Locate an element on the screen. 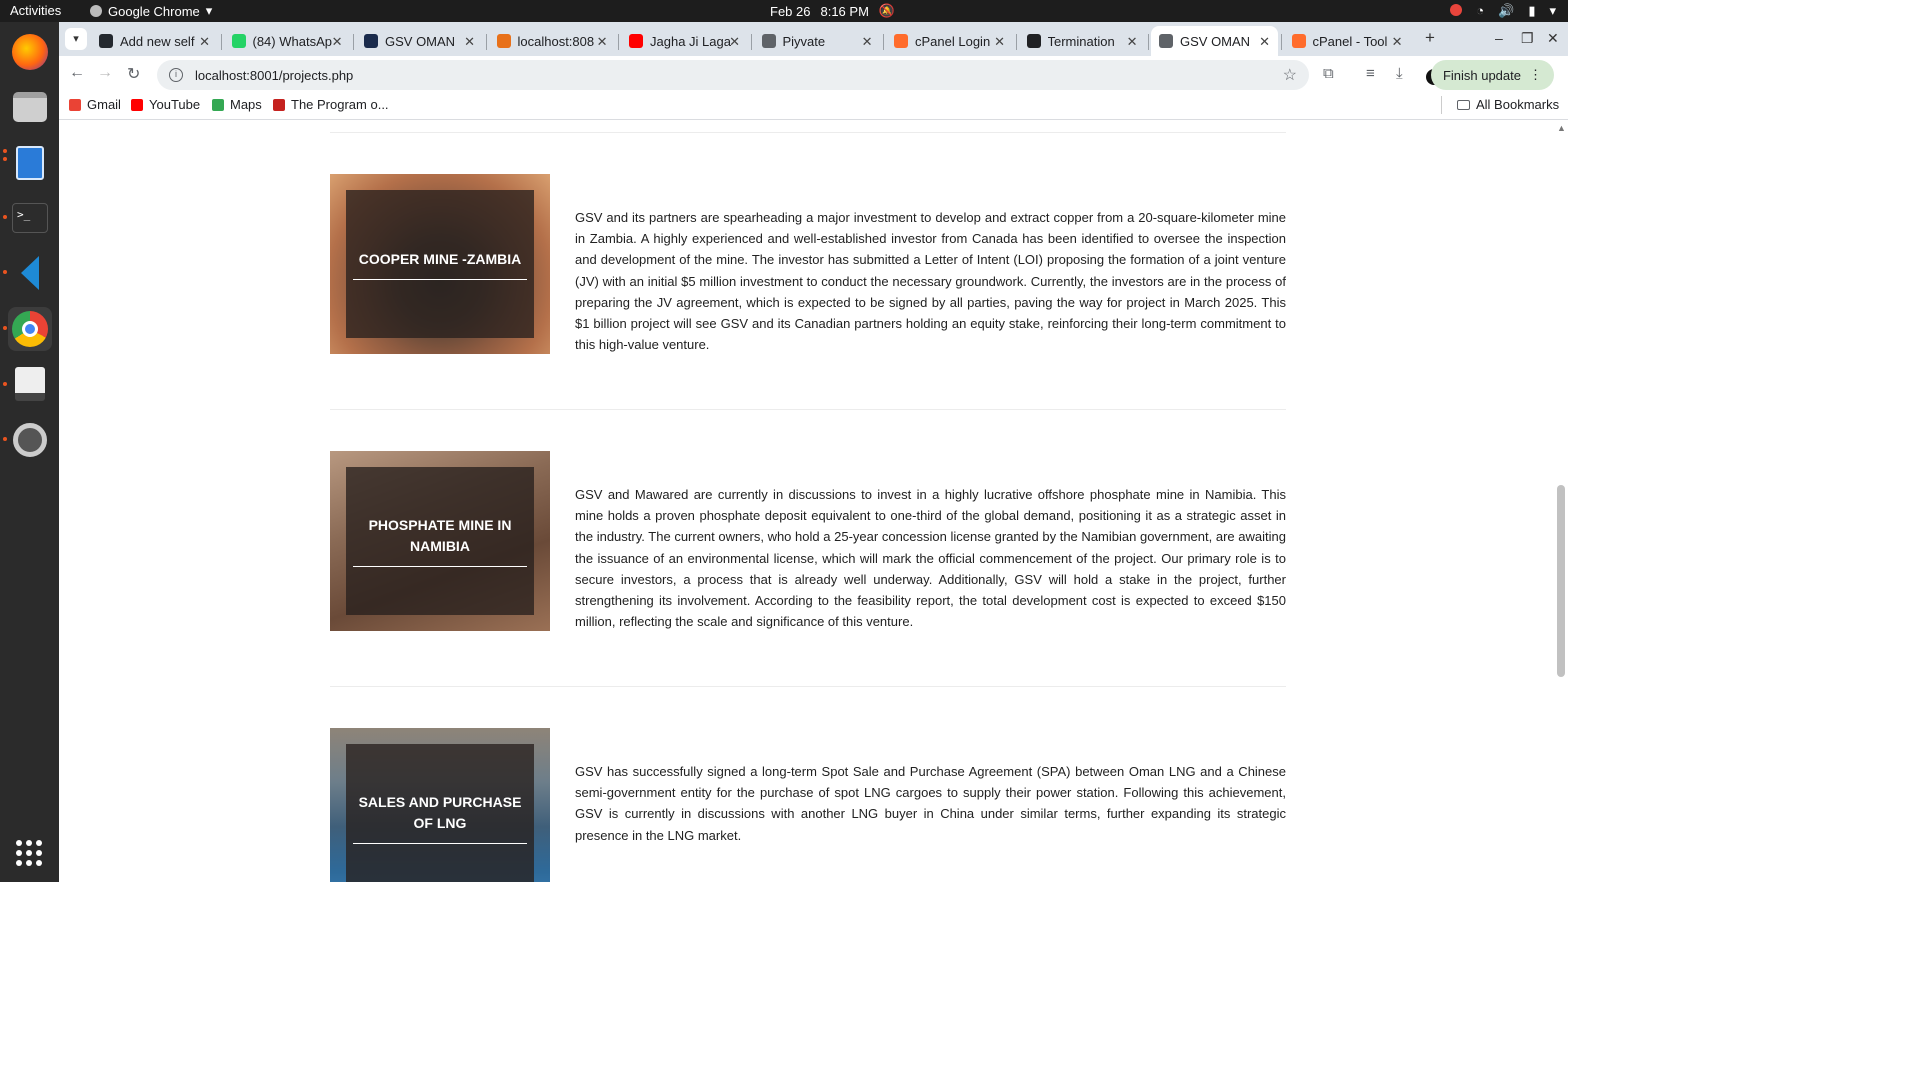 This screenshot has height=1080, width=1920. all-bookmarks-button: All Bookmarks is located at coordinates (1508, 104).